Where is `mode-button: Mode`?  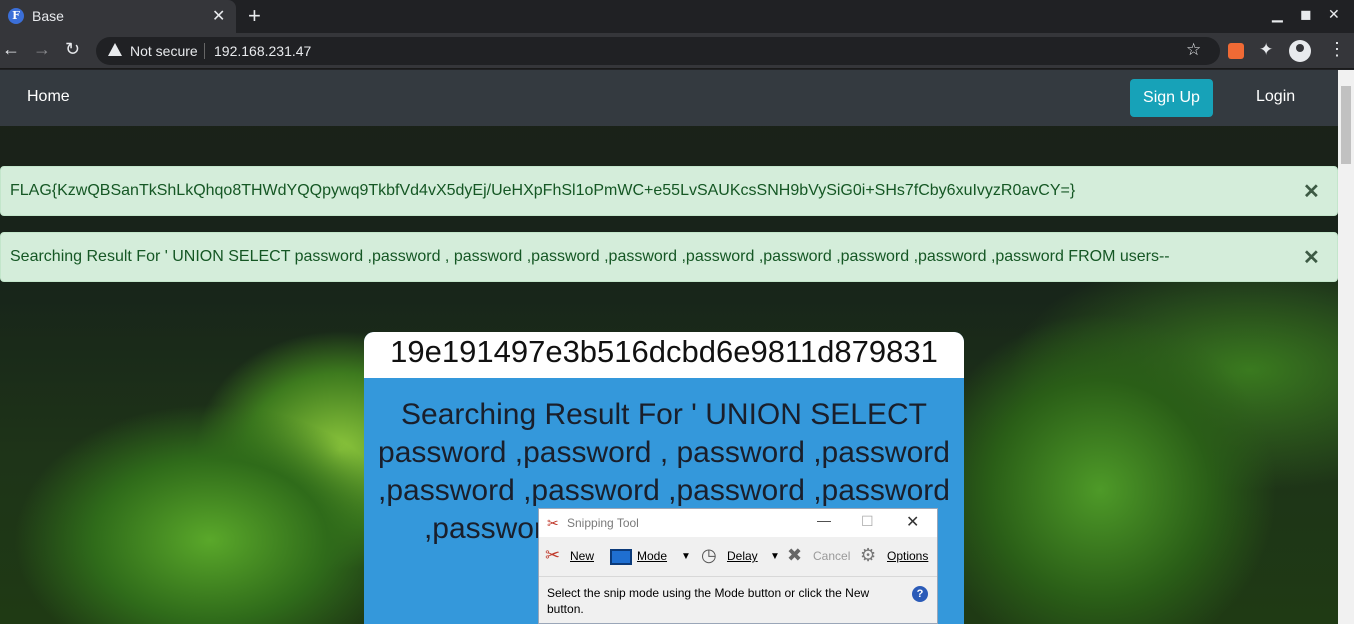
mode-button: Mode is located at coordinates (652, 556).